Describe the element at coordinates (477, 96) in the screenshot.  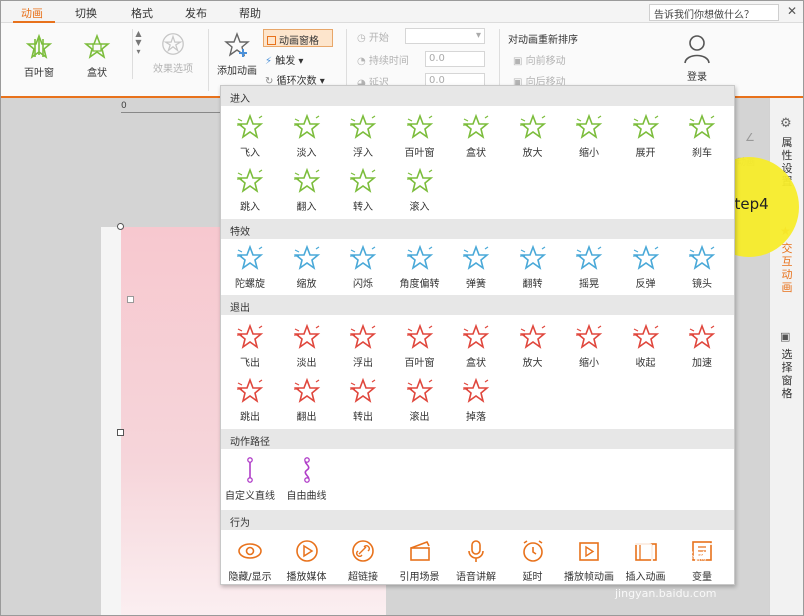
I see `section-entrance-title: 进入` at that location.